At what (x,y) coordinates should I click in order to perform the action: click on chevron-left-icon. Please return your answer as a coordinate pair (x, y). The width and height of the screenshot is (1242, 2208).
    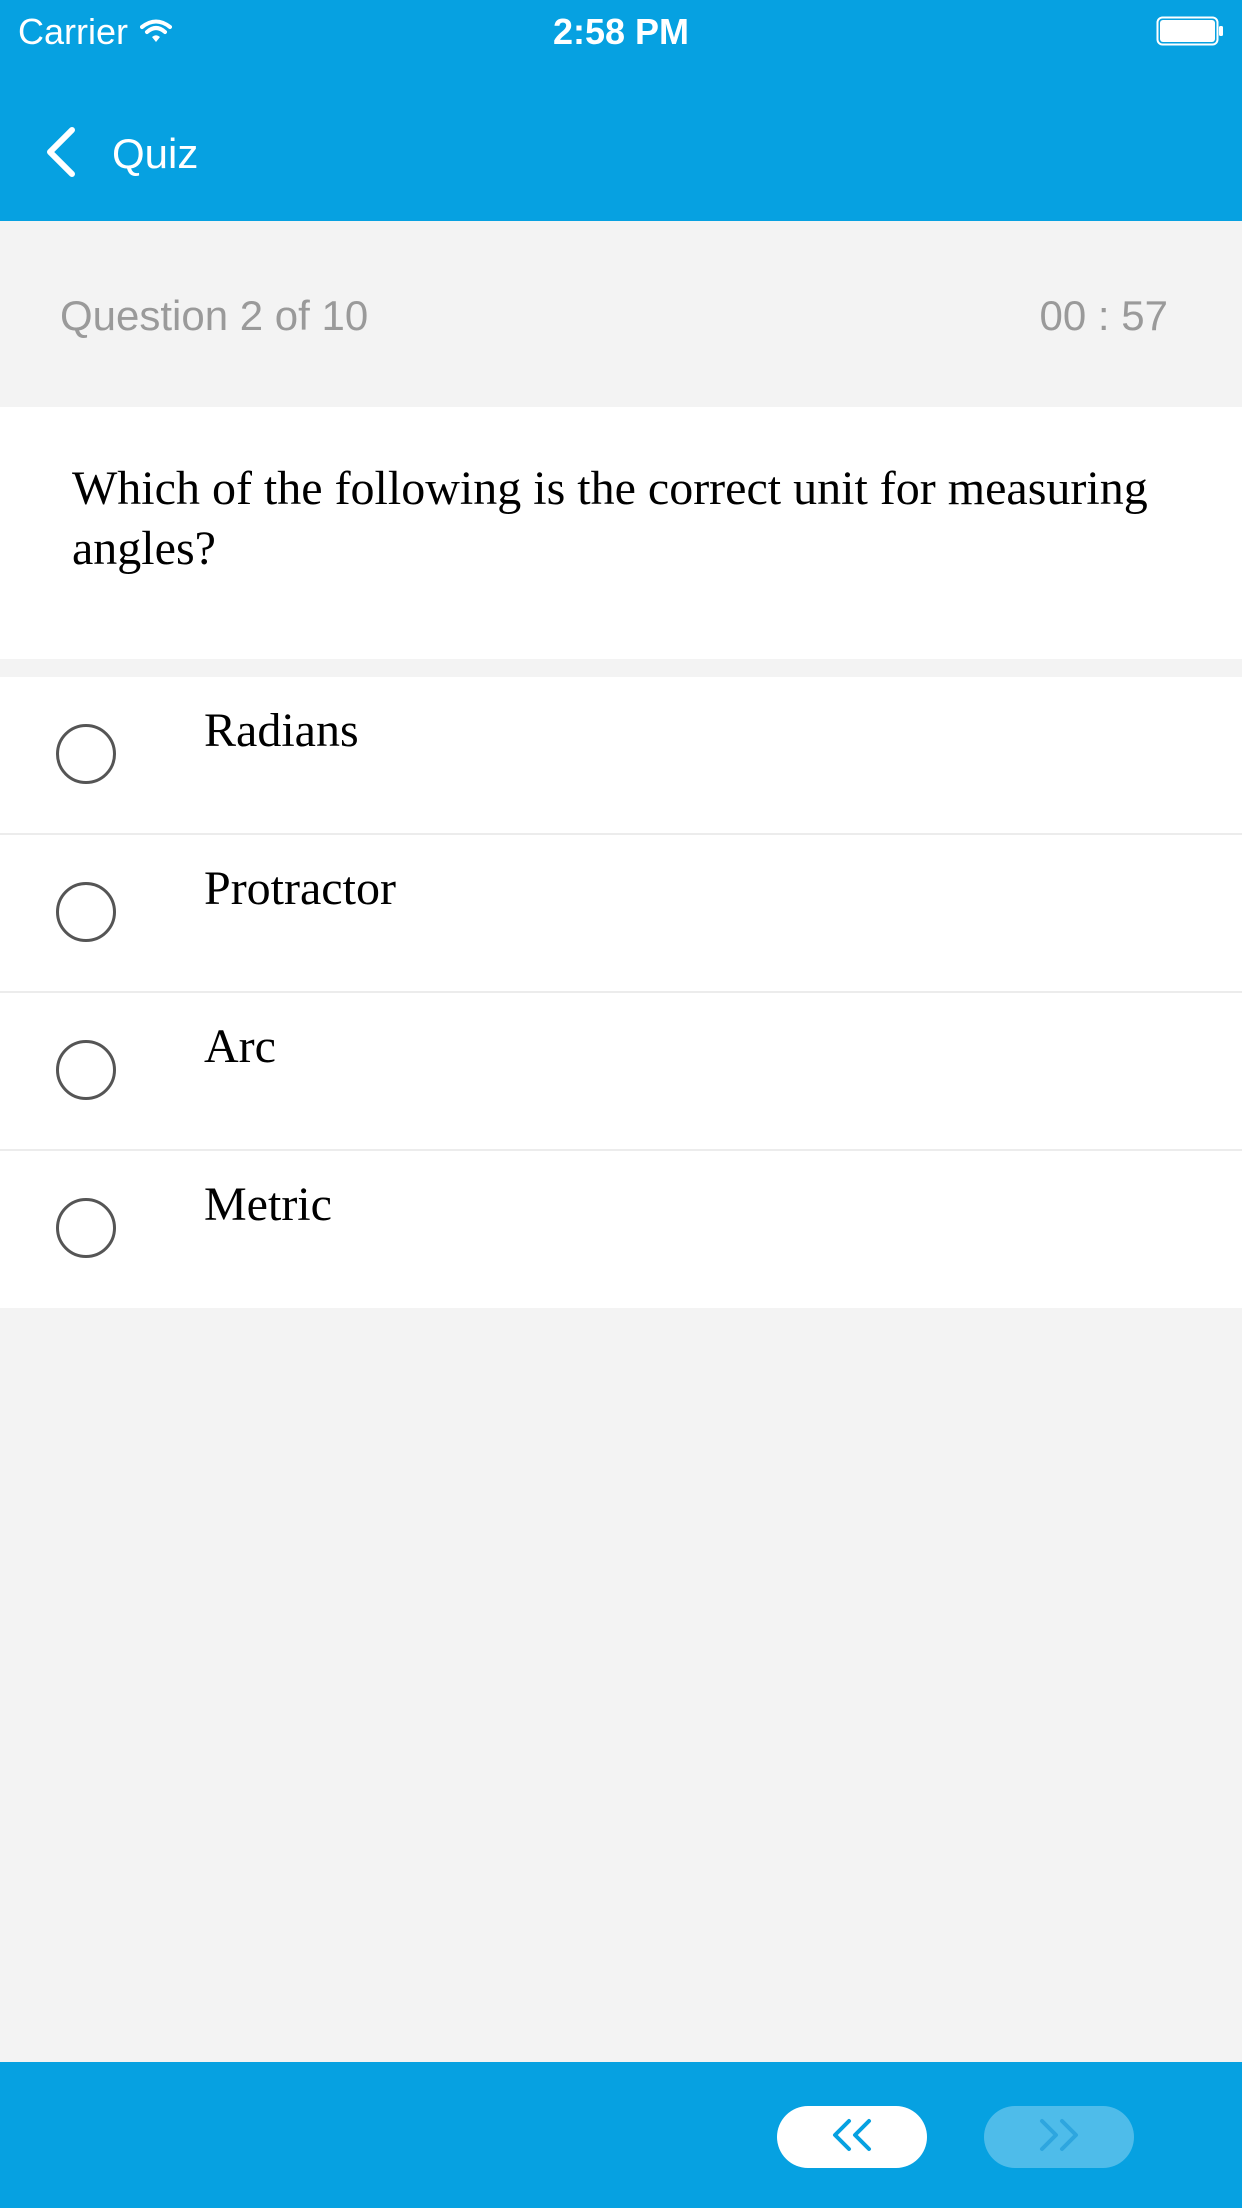
    Looking at the image, I should click on (61, 154).